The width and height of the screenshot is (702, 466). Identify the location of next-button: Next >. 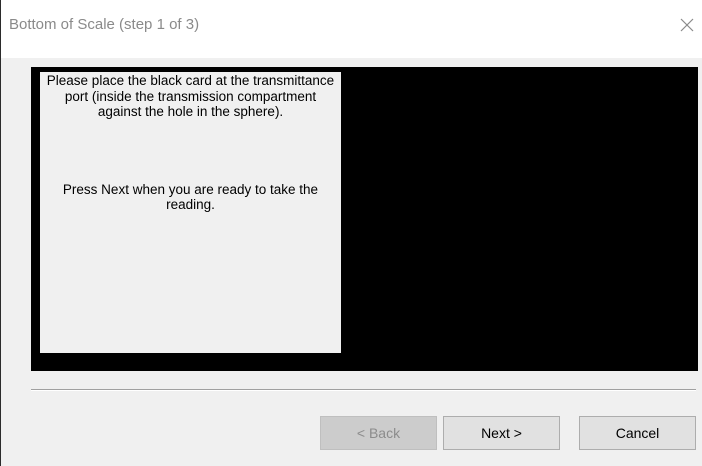
(501, 433).